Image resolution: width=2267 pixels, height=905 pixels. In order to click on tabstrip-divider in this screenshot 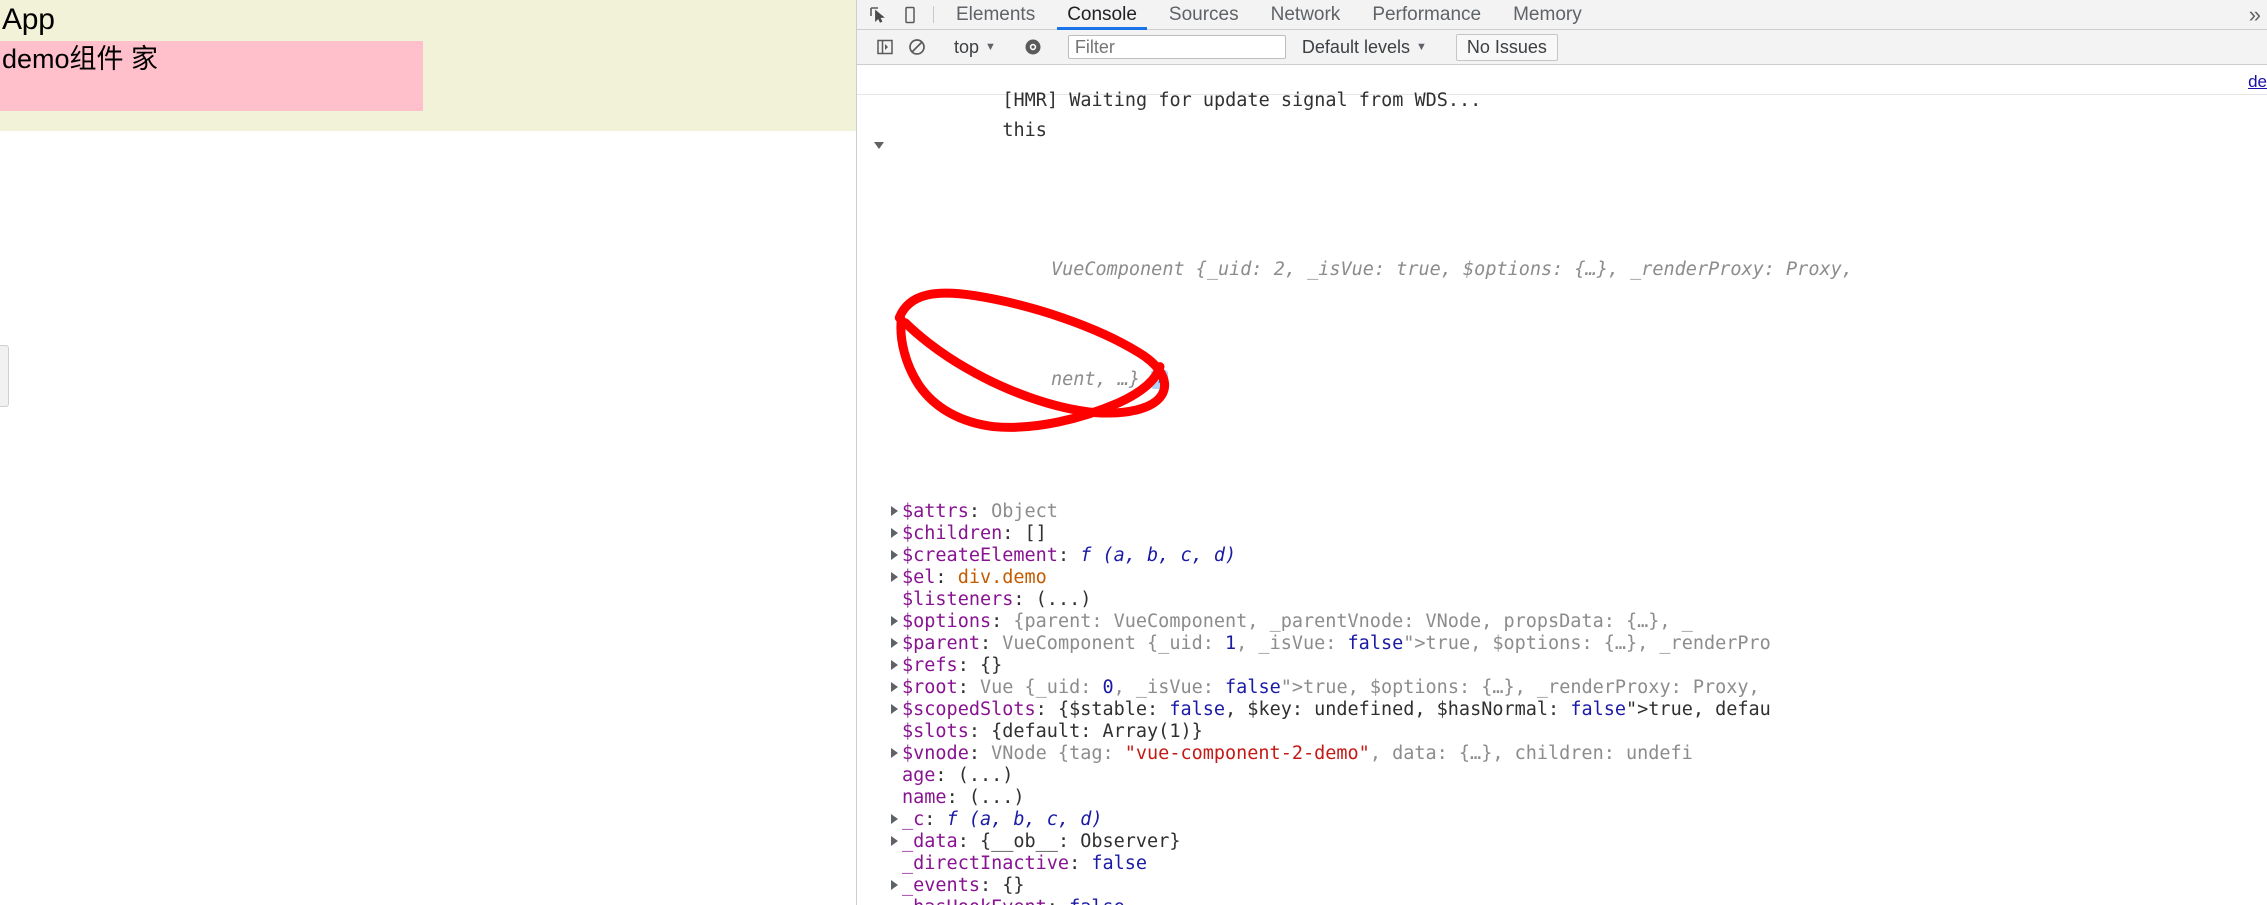, I will do `click(933, 14)`.